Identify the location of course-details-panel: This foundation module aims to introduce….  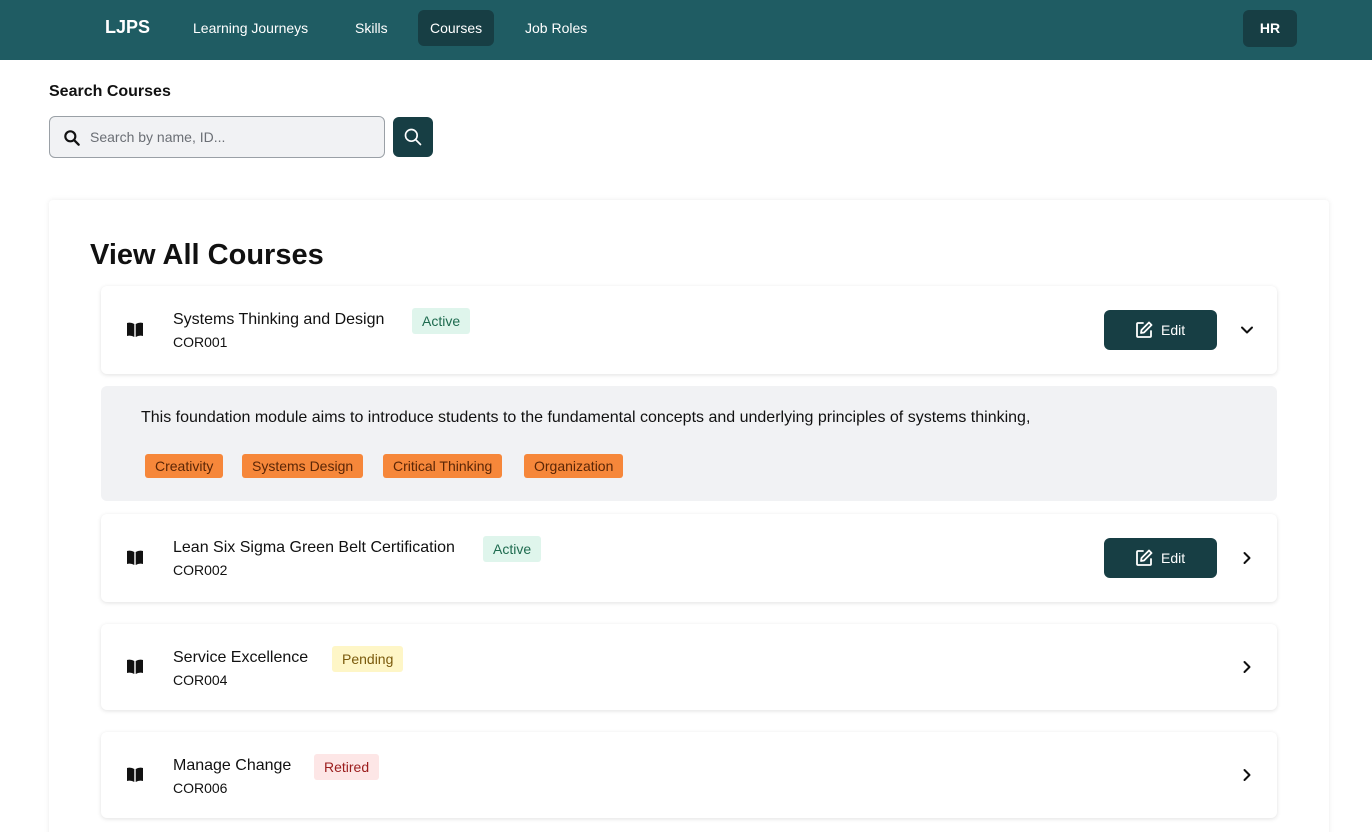
(689, 443).